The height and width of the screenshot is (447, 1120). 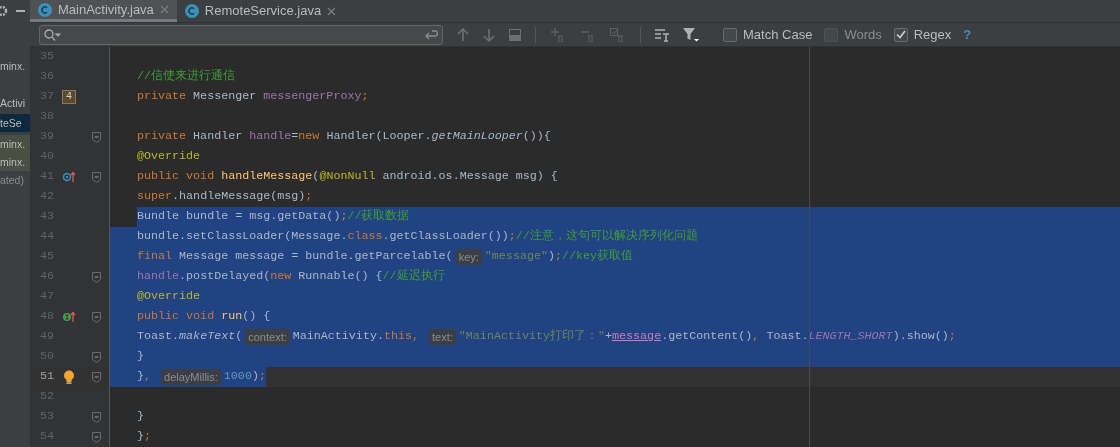 I want to click on code-line: //信使来进行通信, so click(x=186, y=77).